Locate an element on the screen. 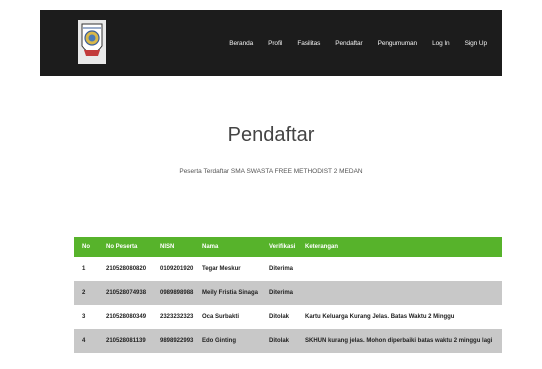 This screenshot has height=369, width=542. cell-nama: Meily Fristia Sinaga is located at coordinates (230, 293).